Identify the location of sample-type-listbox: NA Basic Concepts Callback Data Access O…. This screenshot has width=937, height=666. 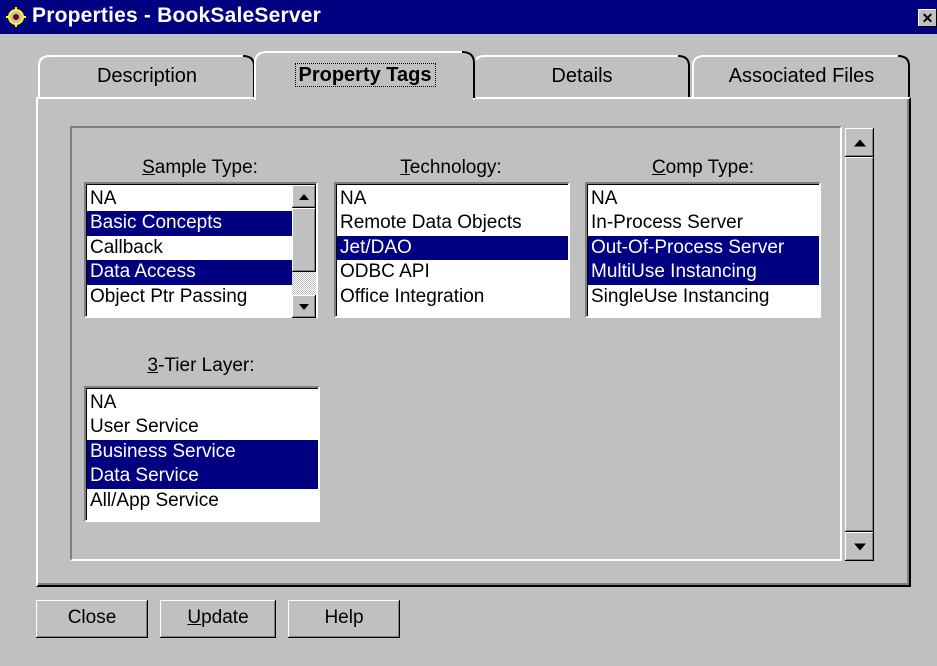
(201, 250).